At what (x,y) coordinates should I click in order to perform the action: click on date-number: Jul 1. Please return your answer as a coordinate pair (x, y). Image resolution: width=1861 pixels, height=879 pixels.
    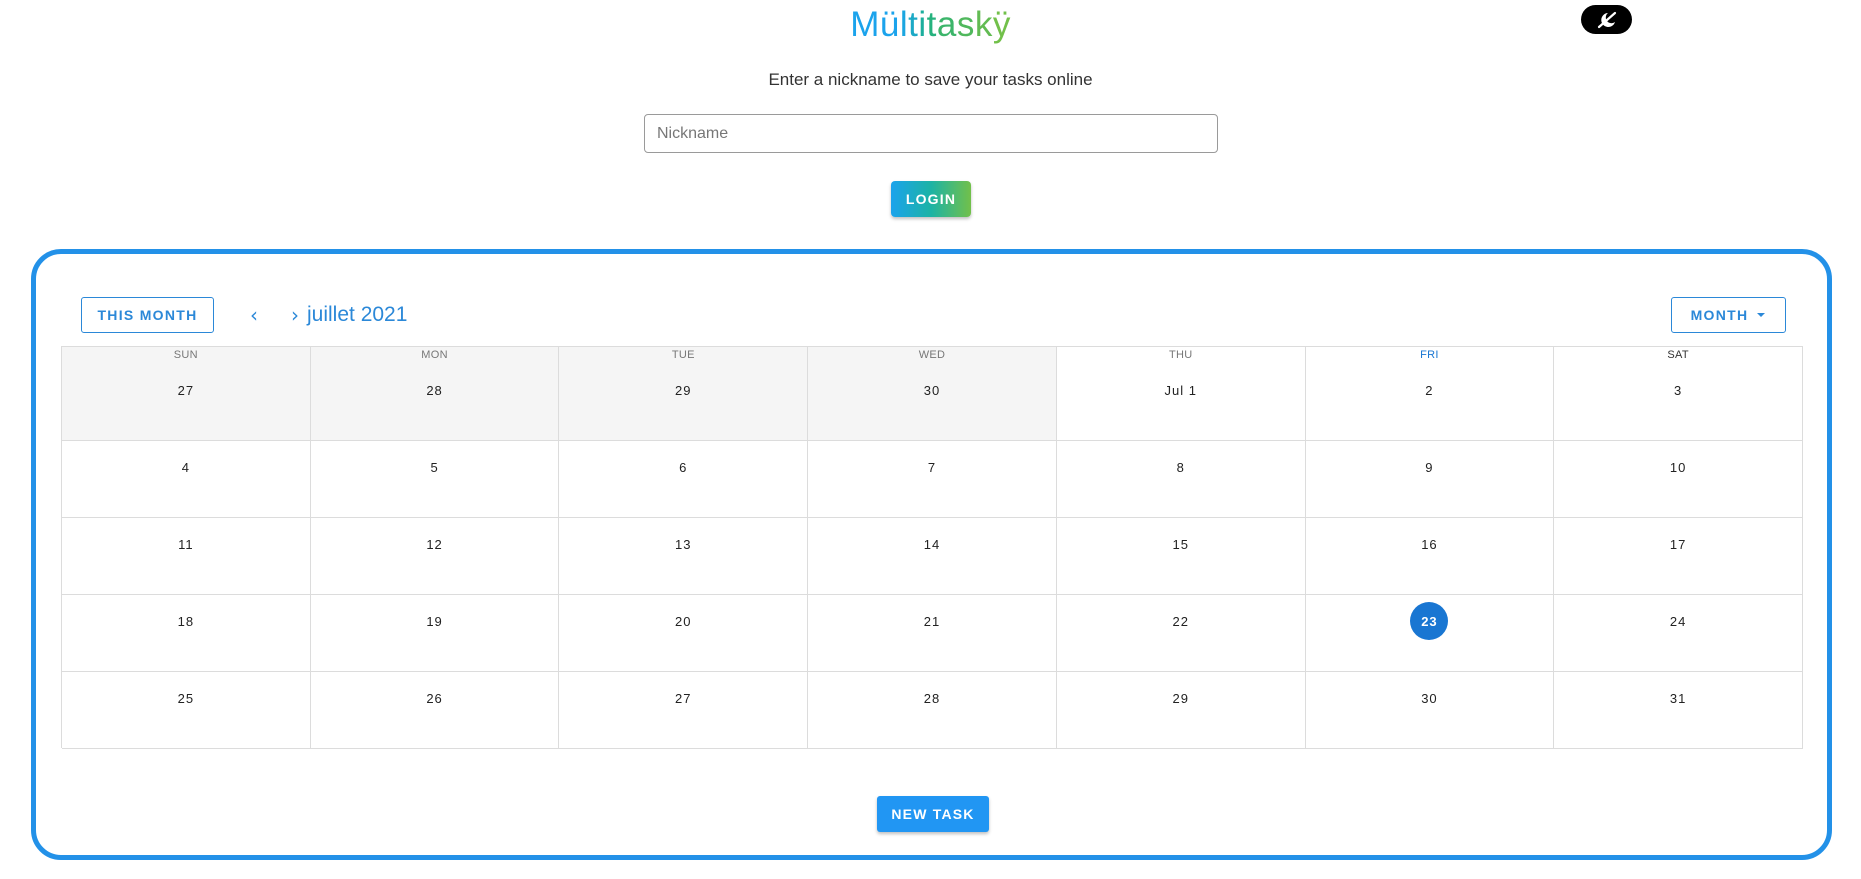
    Looking at the image, I should click on (1181, 390).